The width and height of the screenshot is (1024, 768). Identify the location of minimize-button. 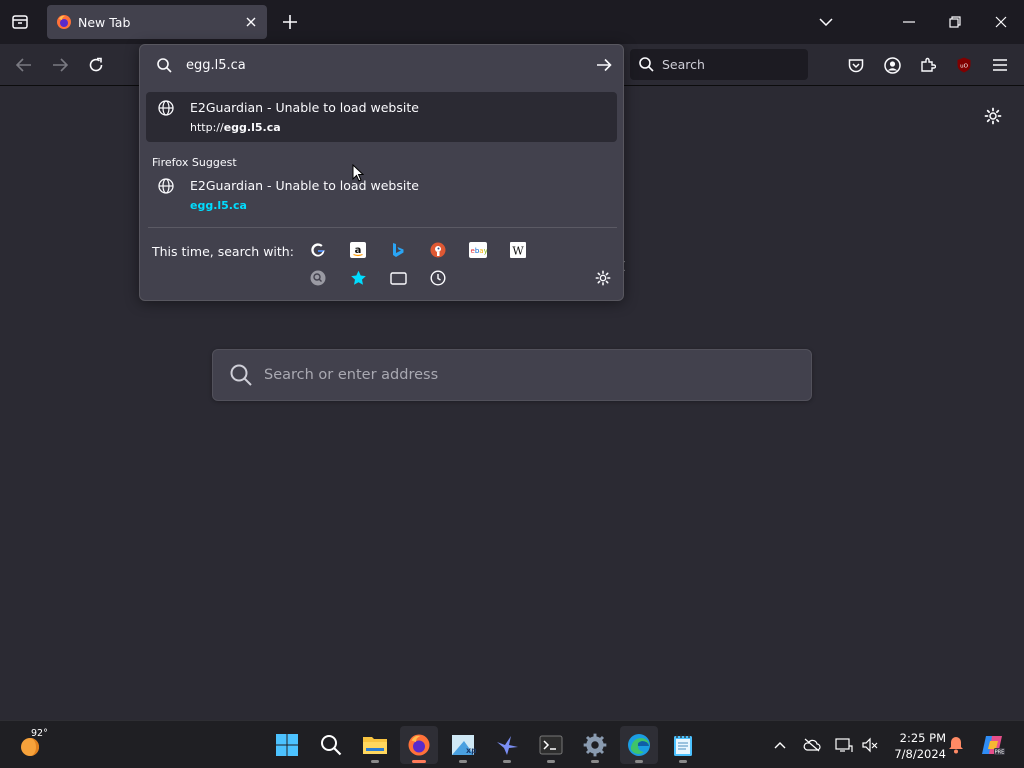
(909, 22).